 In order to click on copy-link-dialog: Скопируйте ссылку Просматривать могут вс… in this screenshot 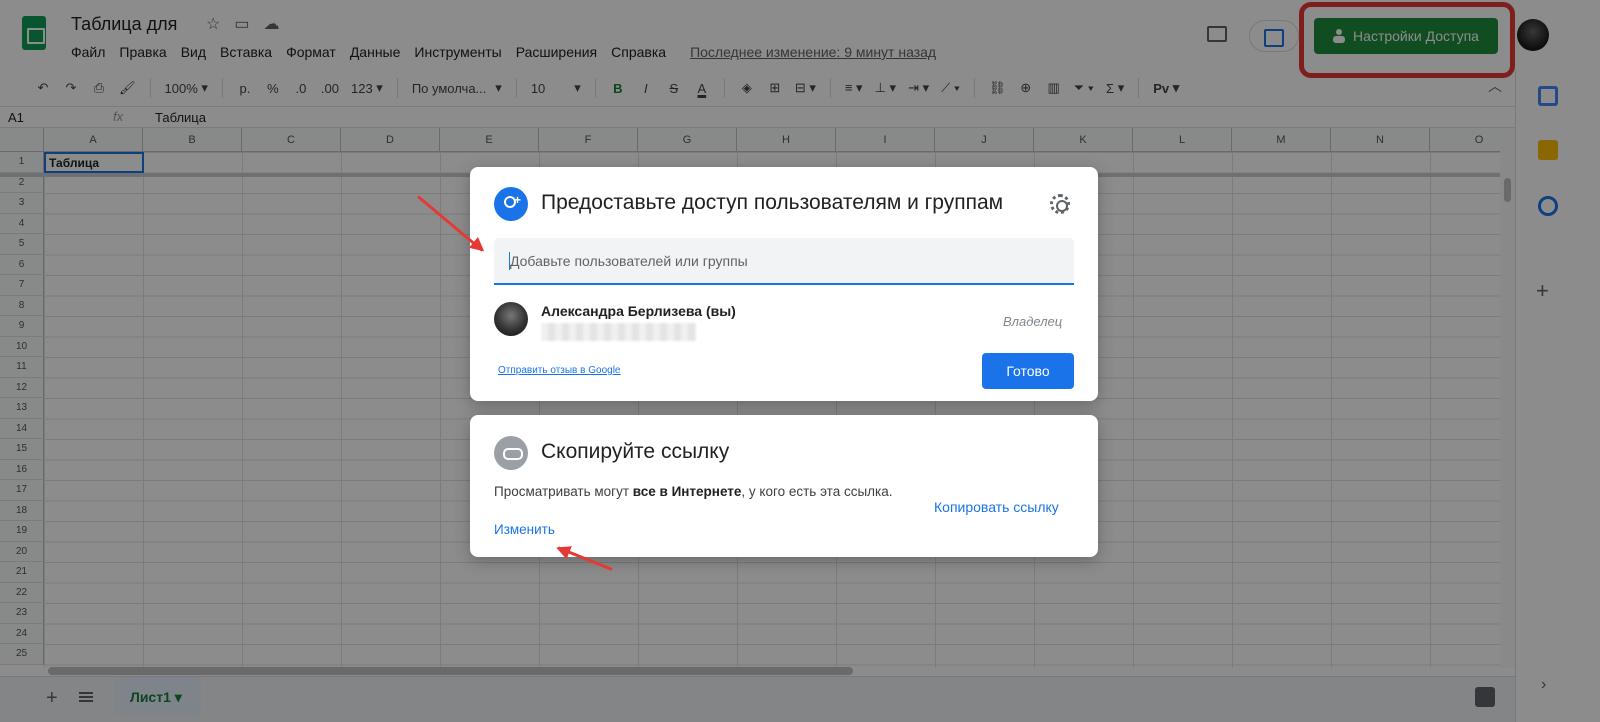, I will do `click(784, 486)`.